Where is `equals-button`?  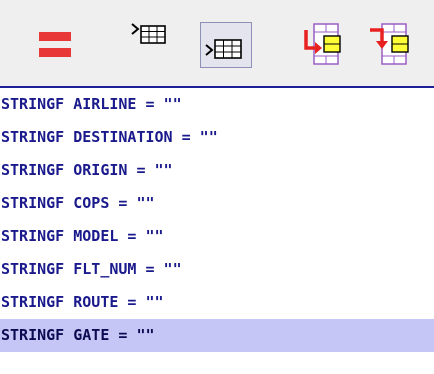
equals-button is located at coordinates (56, 45).